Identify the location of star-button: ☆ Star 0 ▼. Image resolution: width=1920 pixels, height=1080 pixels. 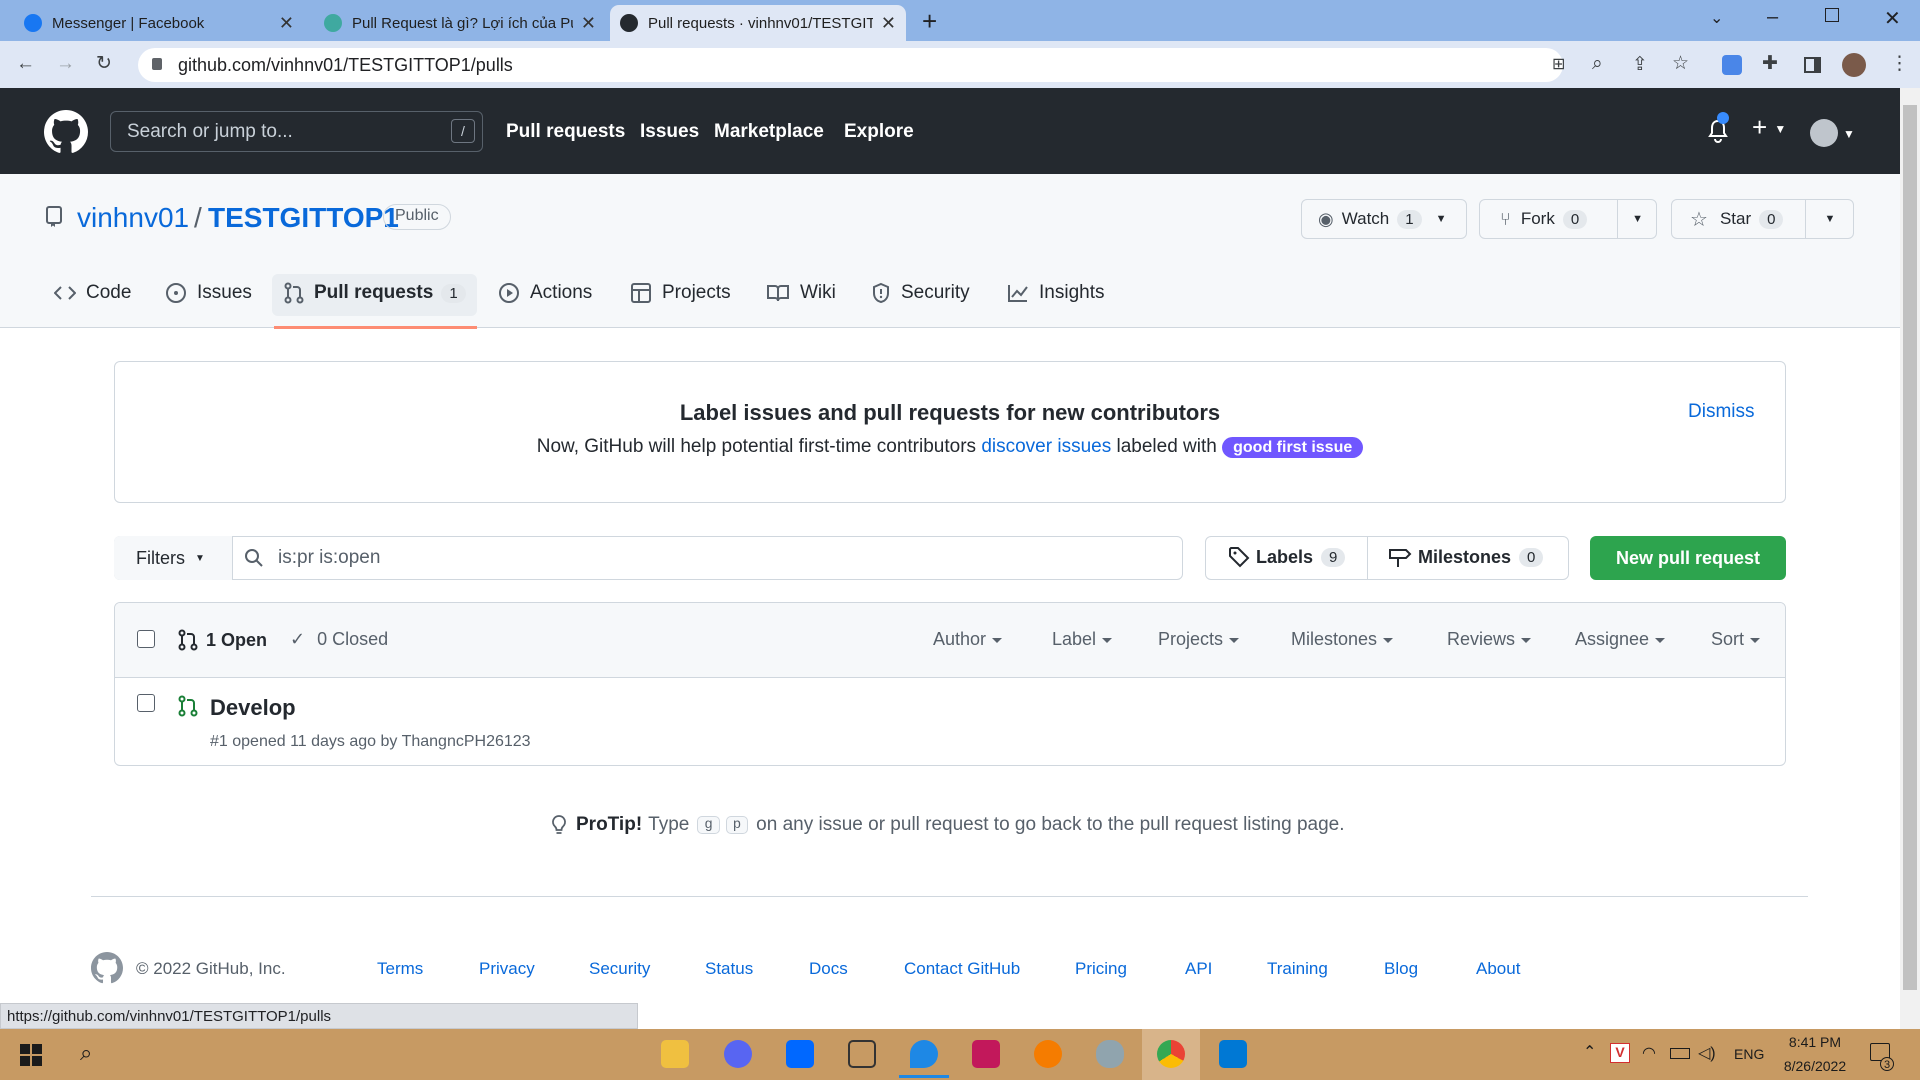
(1762, 219).